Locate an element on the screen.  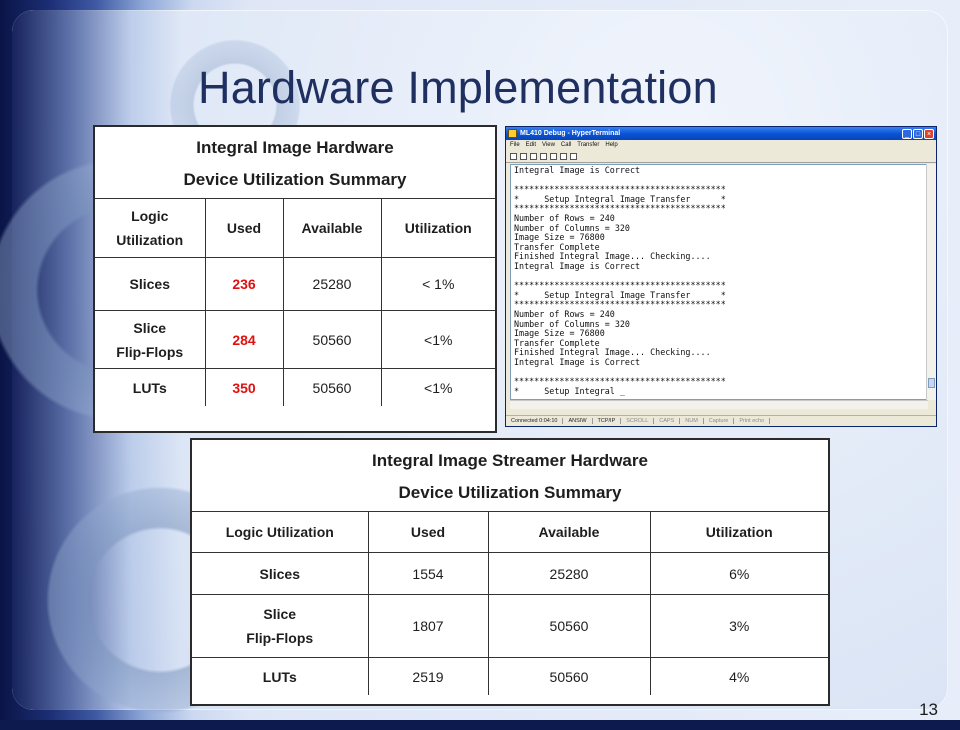
menu-edit: Edit is located at coordinates (531, 145).